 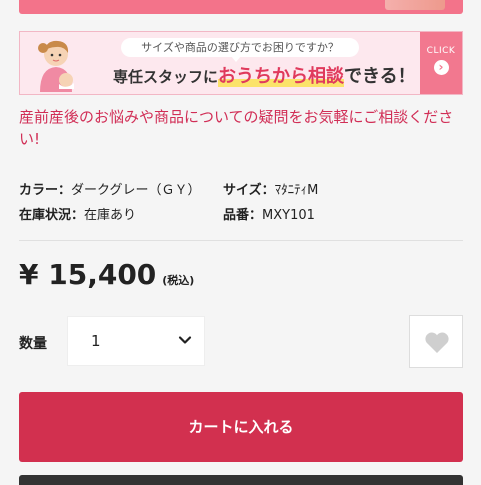 What do you see at coordinates (33, 344) in the screenshot?
I see `quantity-label: 数量` at bounding box center [33, 344].